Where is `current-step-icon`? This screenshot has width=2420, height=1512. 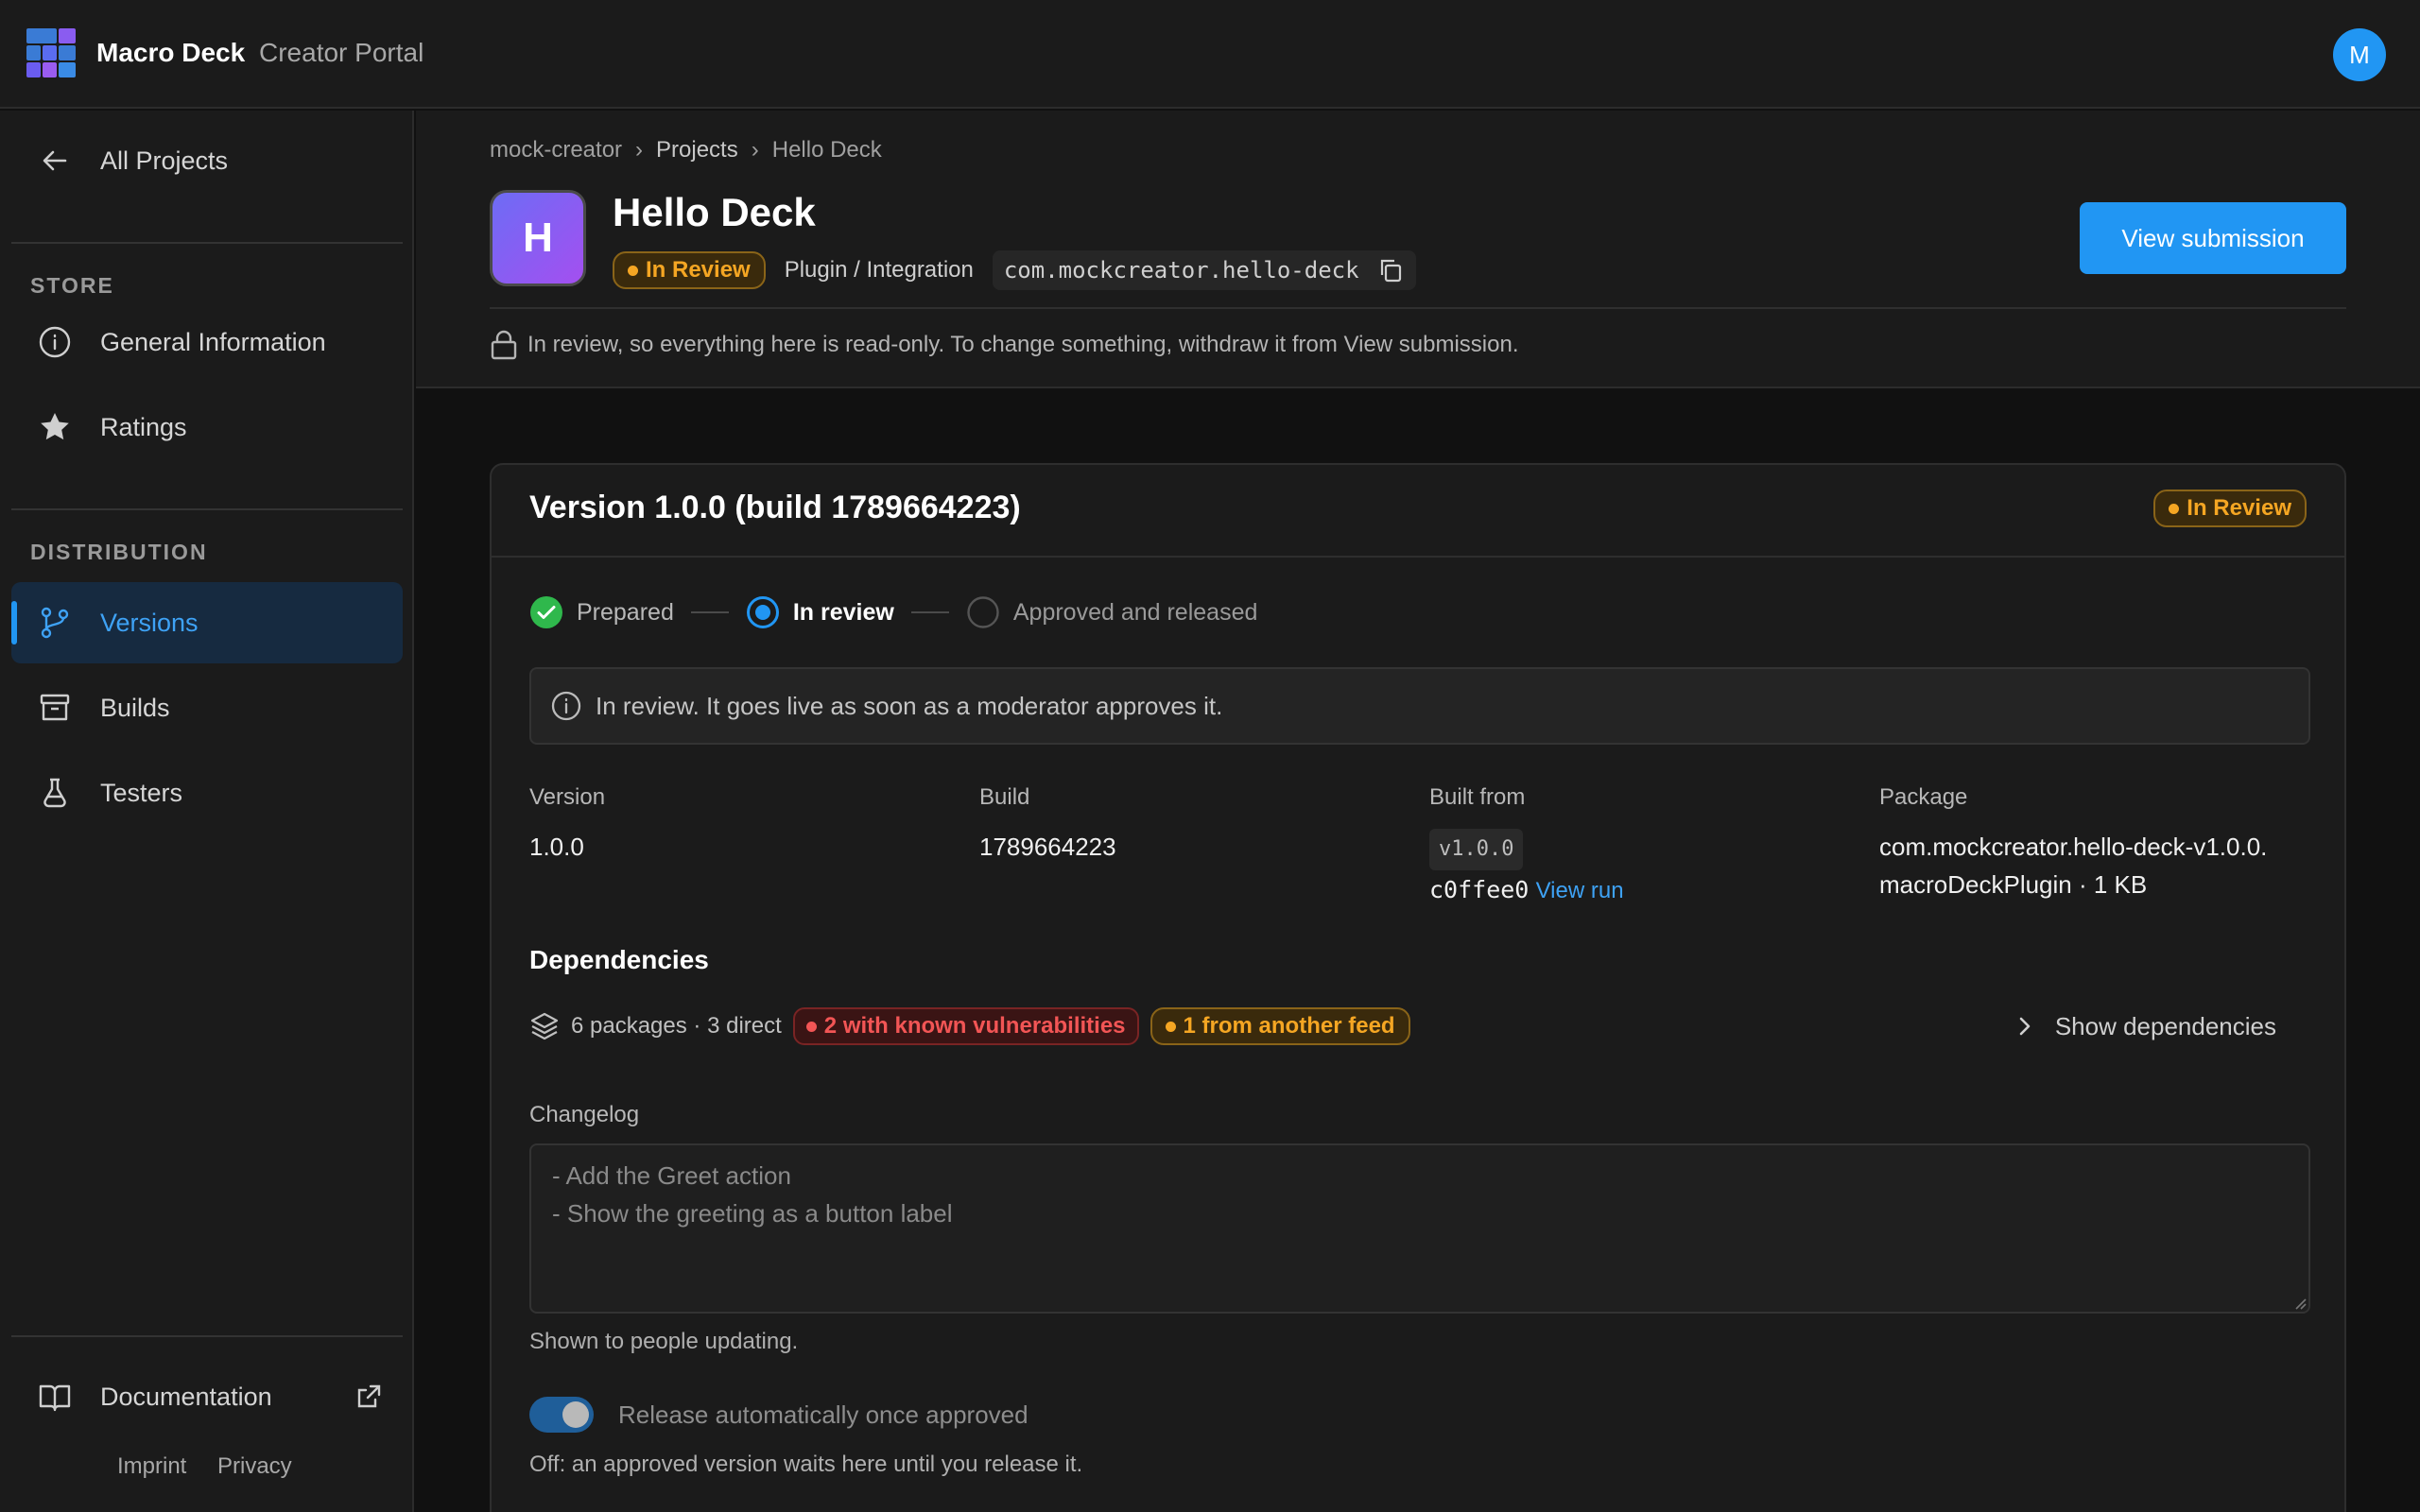
current-step-icon is located at coordinates (762, 612).